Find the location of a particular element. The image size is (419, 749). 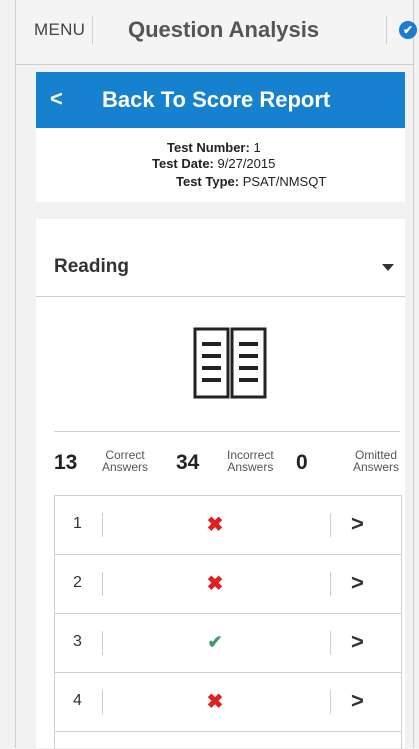

question-number: 4 is located at coordinates (77, 700).